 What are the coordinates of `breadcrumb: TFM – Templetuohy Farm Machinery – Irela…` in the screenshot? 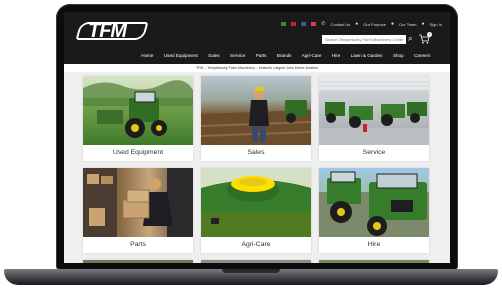 It's located at (257, 68).